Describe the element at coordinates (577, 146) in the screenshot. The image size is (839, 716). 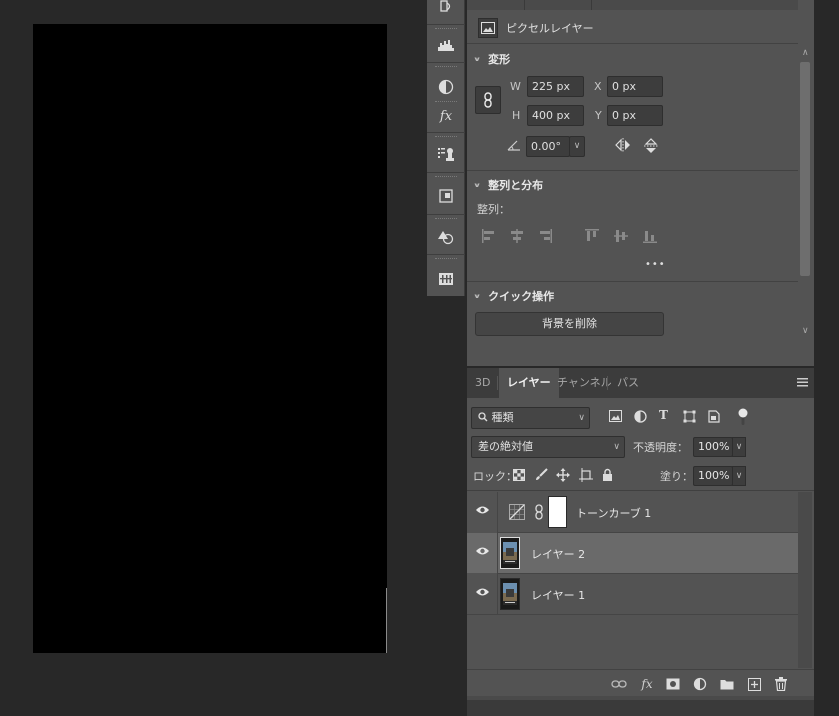
I see `angle-dropdown-caret: ∨` at that location.